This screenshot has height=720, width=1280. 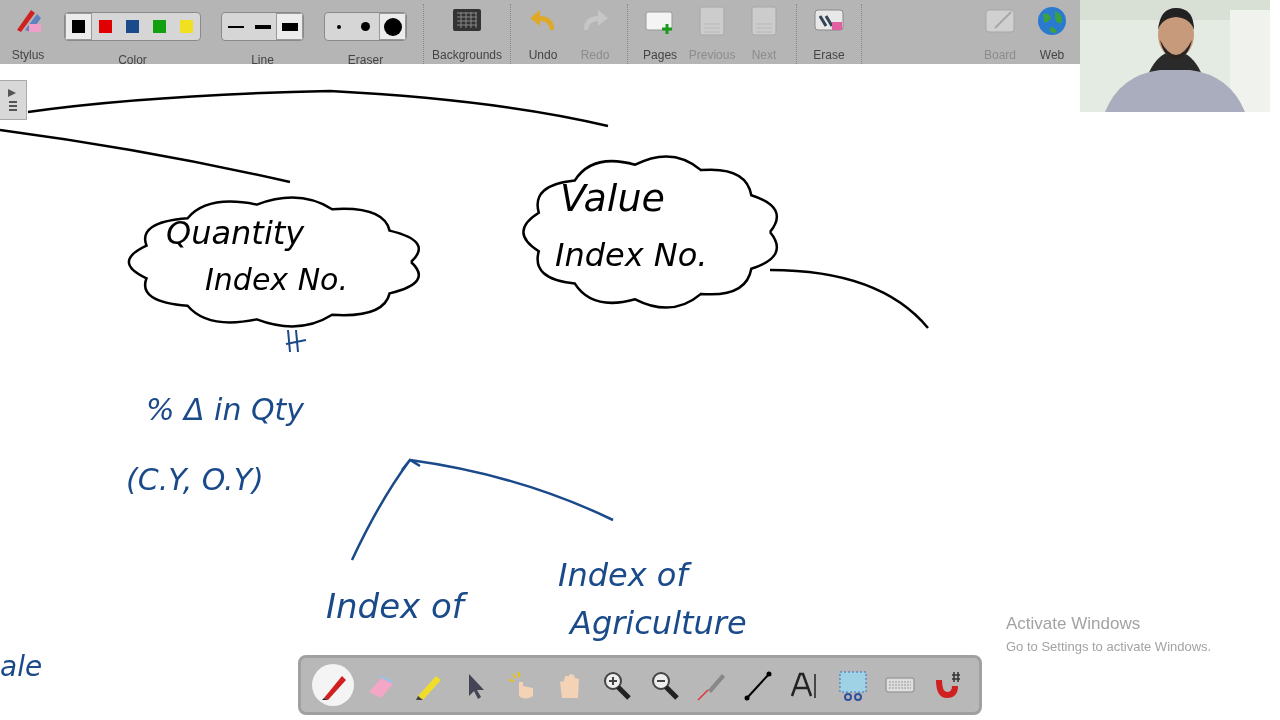 I want to click on eraser-size-option, so click(x=392, y=26).